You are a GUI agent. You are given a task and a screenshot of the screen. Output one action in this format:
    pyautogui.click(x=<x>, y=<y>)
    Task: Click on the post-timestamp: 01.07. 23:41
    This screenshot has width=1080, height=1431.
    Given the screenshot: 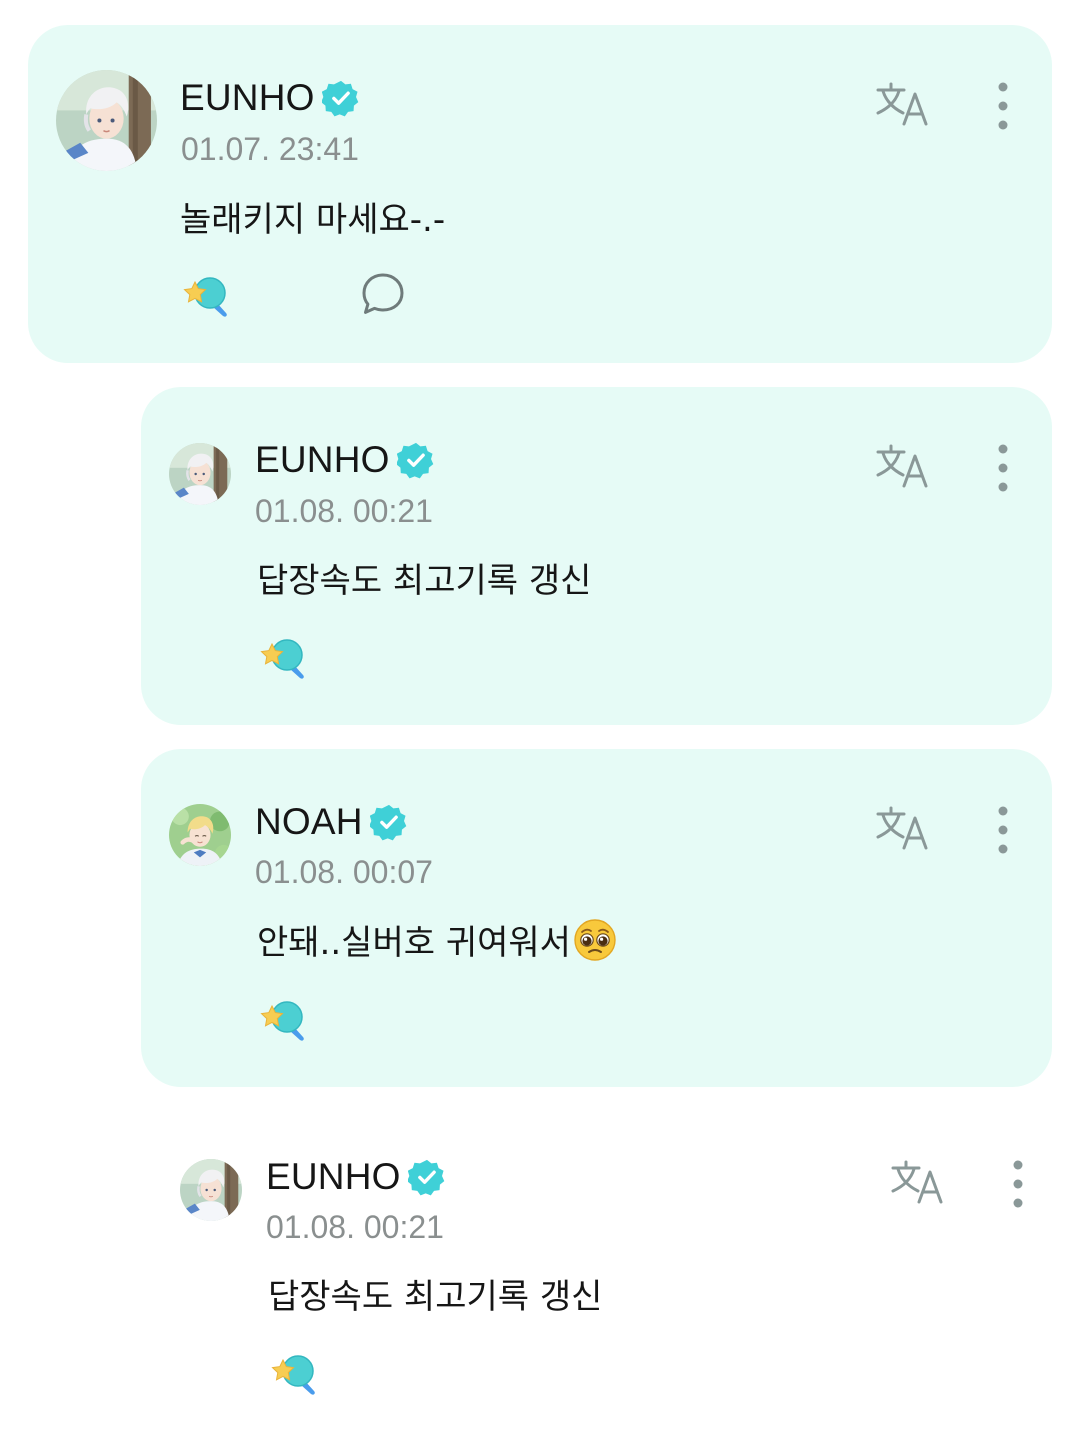 What is the action you would take?
    pyautogui.click(x=270, y=149)
    